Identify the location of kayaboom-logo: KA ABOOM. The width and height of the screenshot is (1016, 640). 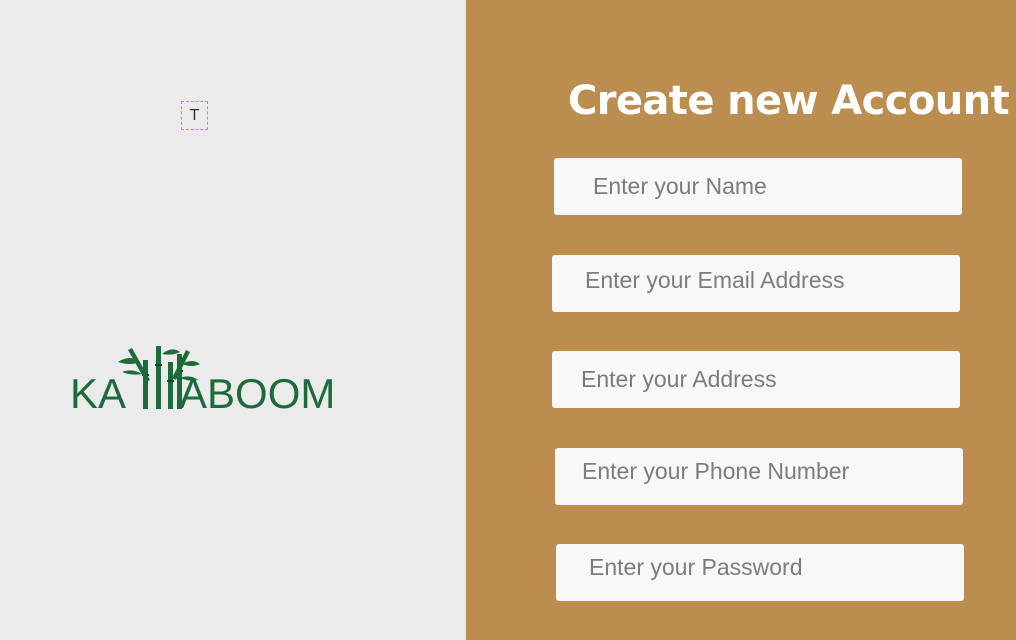
(201, 378).